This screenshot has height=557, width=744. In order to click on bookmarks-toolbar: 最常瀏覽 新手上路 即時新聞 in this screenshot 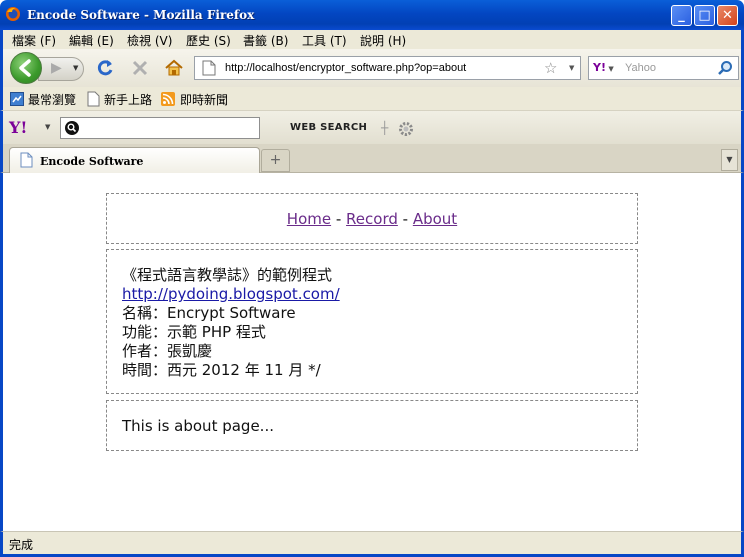, I will do `click(372, 99)`.